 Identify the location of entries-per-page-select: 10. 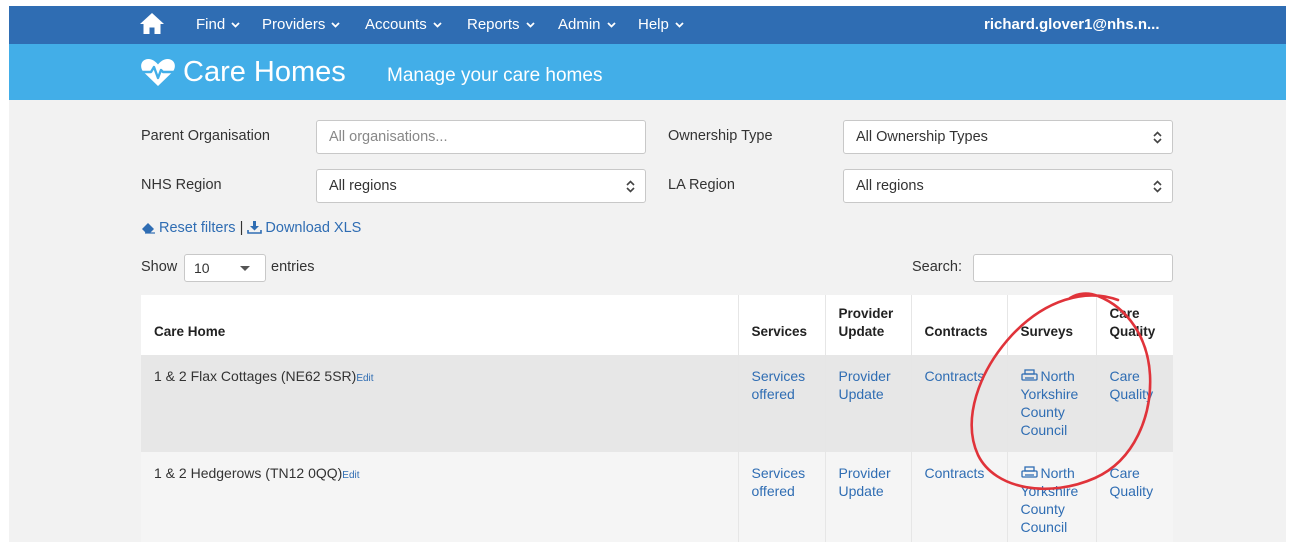
(225, 268).